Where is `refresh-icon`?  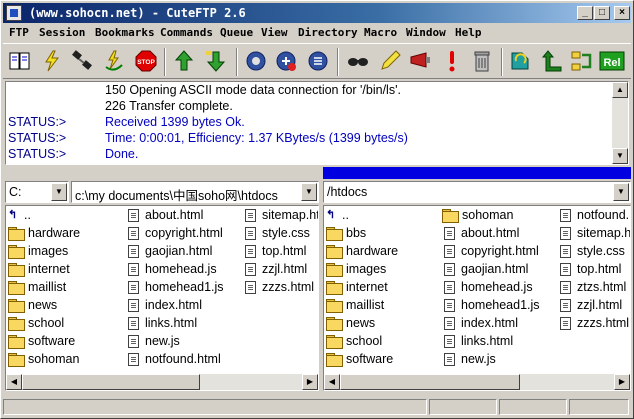 refresh-icon is located at coordinates (256, 61).